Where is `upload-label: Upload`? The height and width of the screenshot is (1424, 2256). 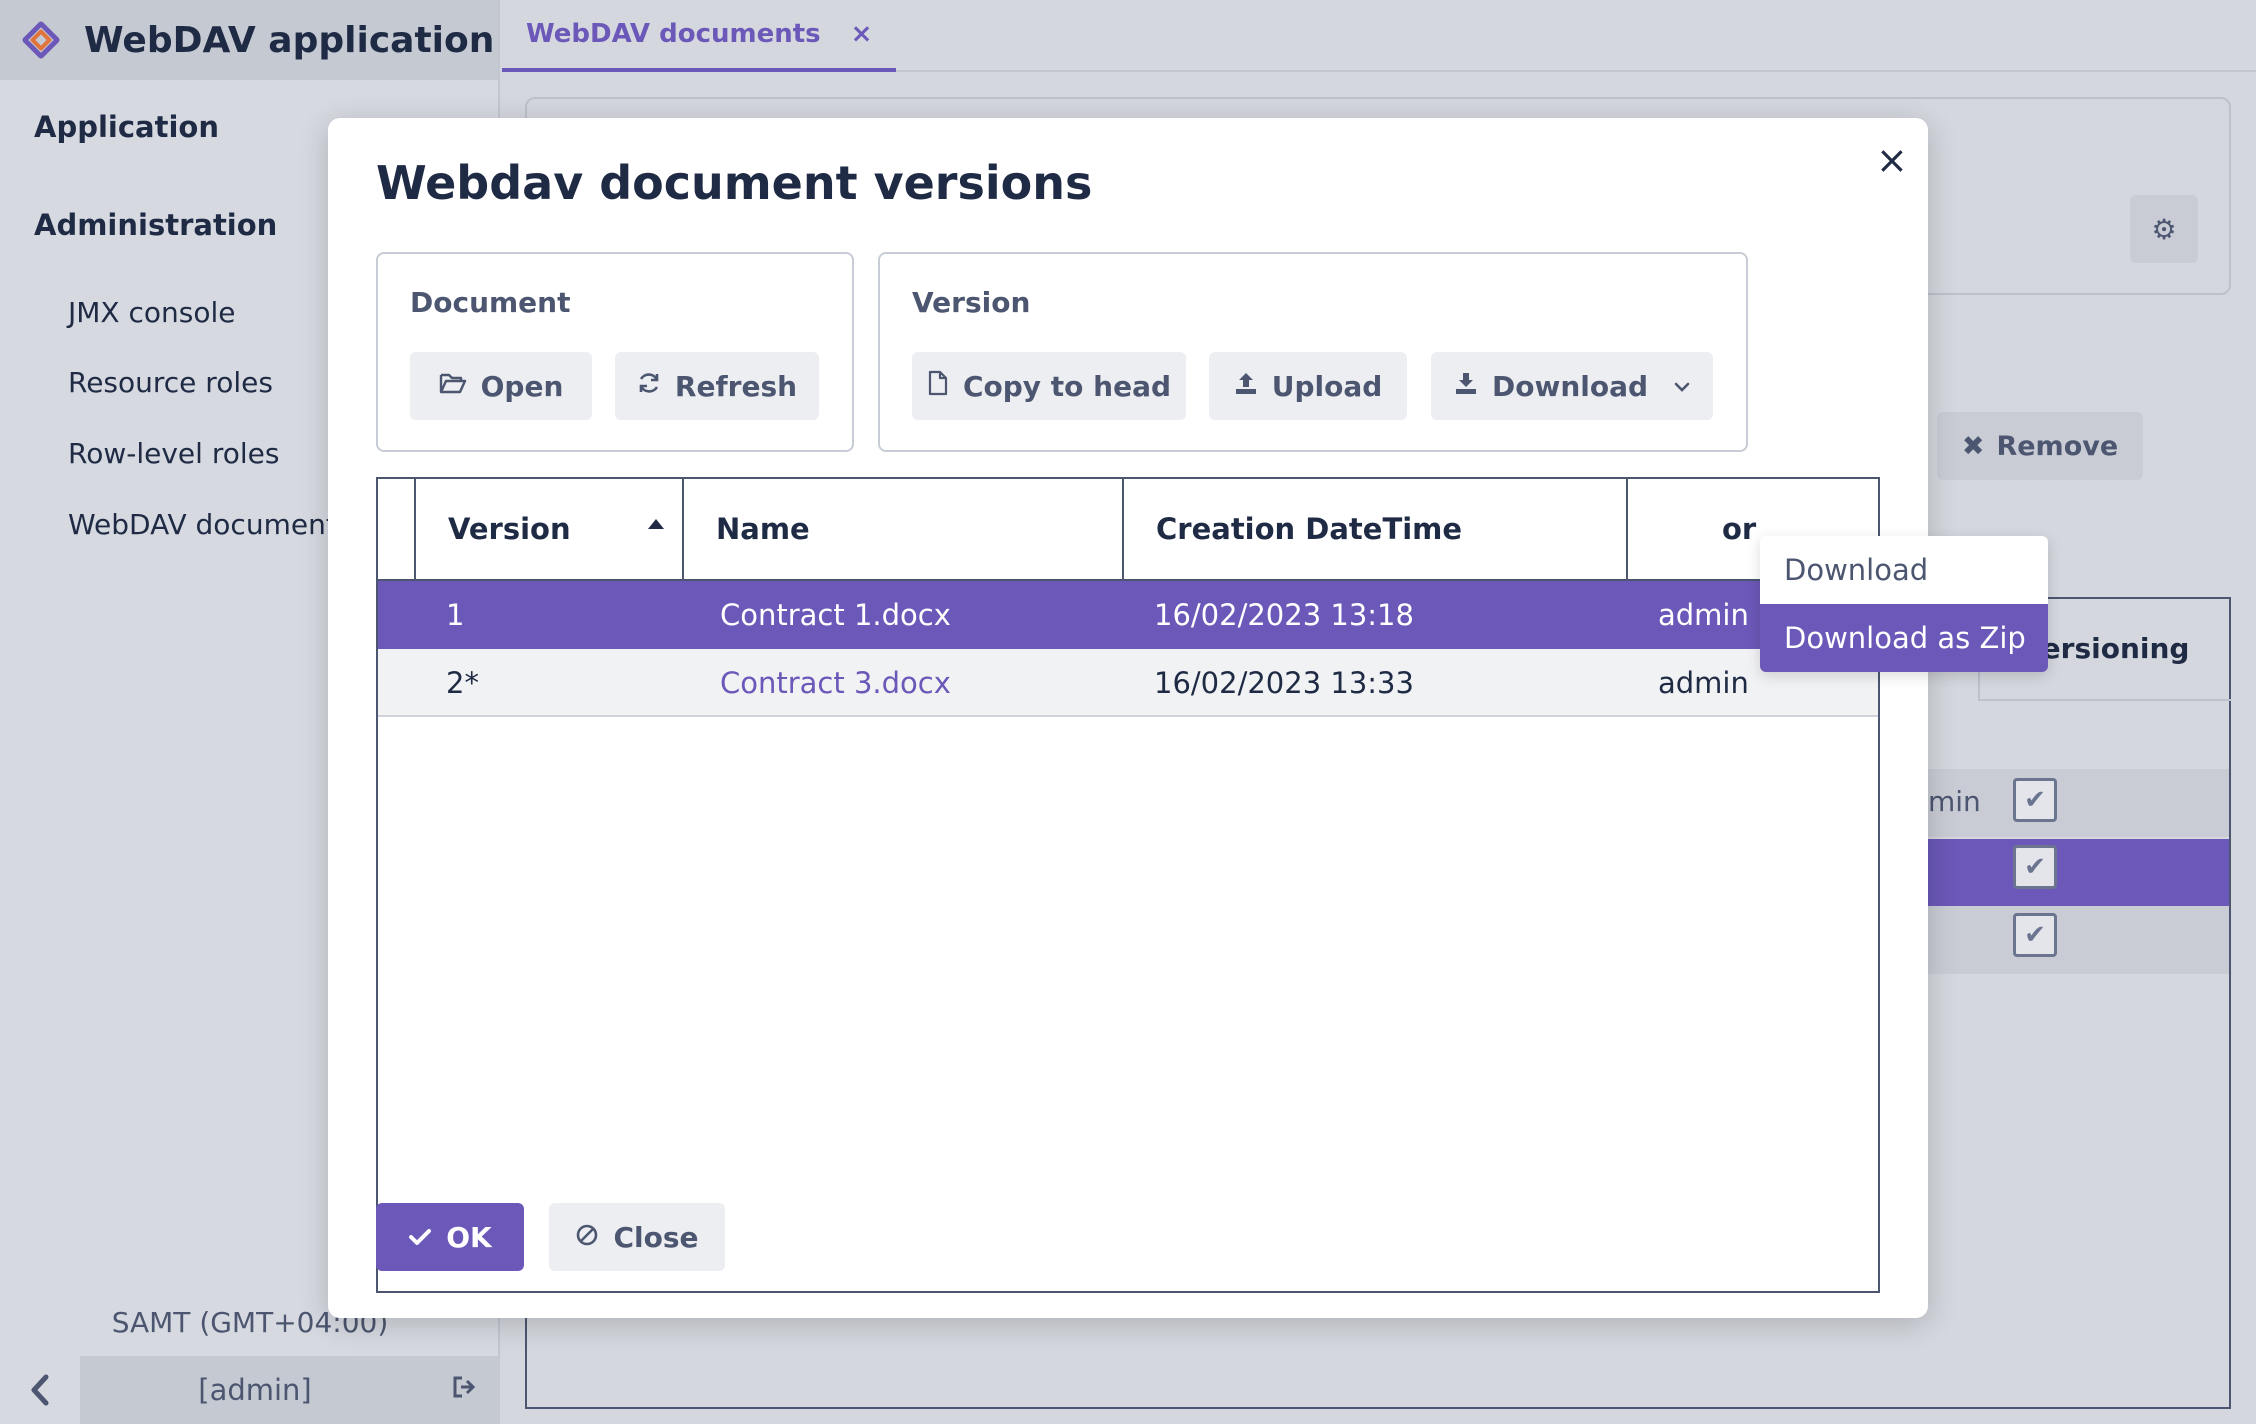
upload-label: Upload is located at coordinates (1327, 386).